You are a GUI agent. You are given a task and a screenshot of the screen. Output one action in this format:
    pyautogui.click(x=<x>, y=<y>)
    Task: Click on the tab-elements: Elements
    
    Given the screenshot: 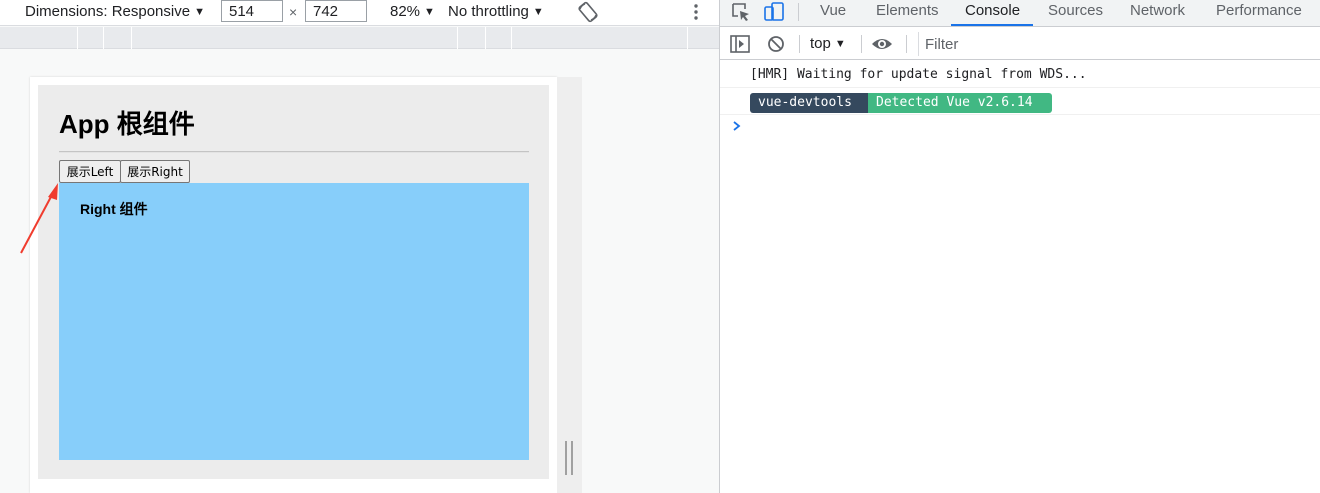 What is the action you would take?
    pyautogui.click(x=907, y=13)
    